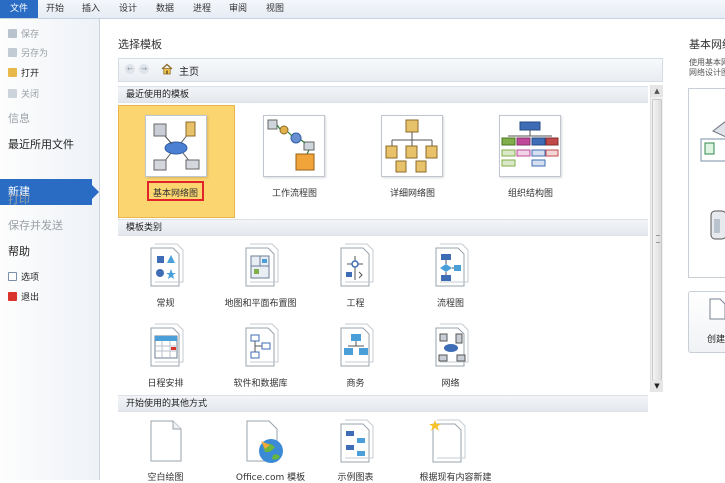 This screenshot has height=483, width=725. I want to click on section-recent-templates: 最近使用的模板, so click(383, 94).